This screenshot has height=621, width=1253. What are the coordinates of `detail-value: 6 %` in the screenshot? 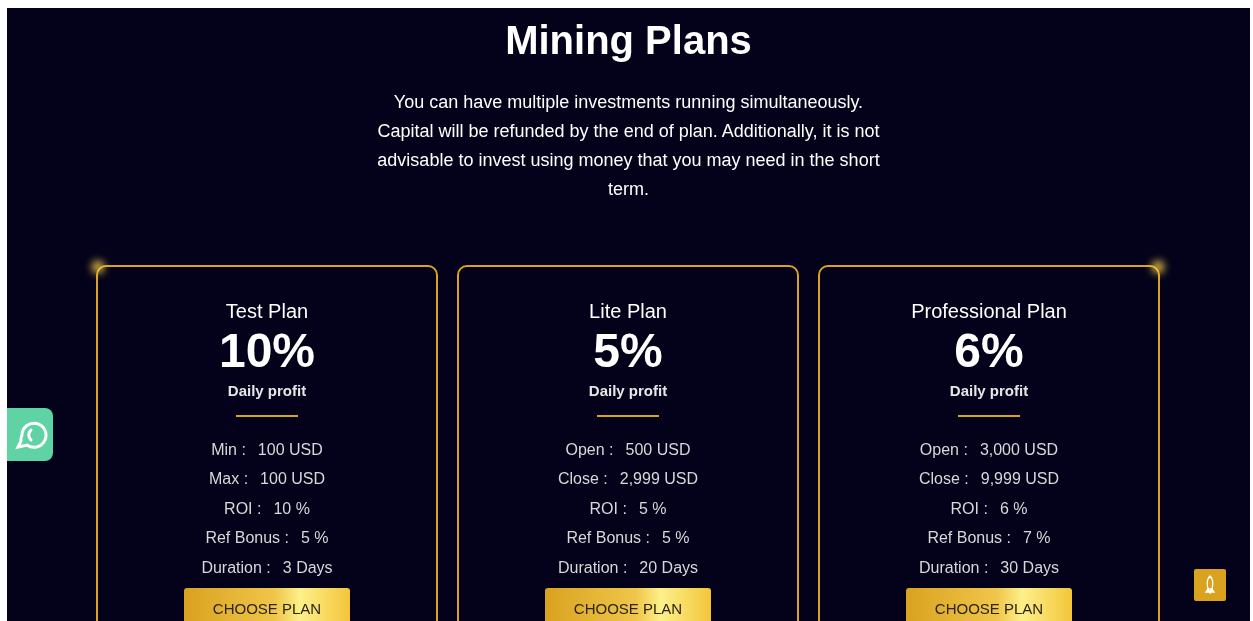 It's located at (1013, 508).